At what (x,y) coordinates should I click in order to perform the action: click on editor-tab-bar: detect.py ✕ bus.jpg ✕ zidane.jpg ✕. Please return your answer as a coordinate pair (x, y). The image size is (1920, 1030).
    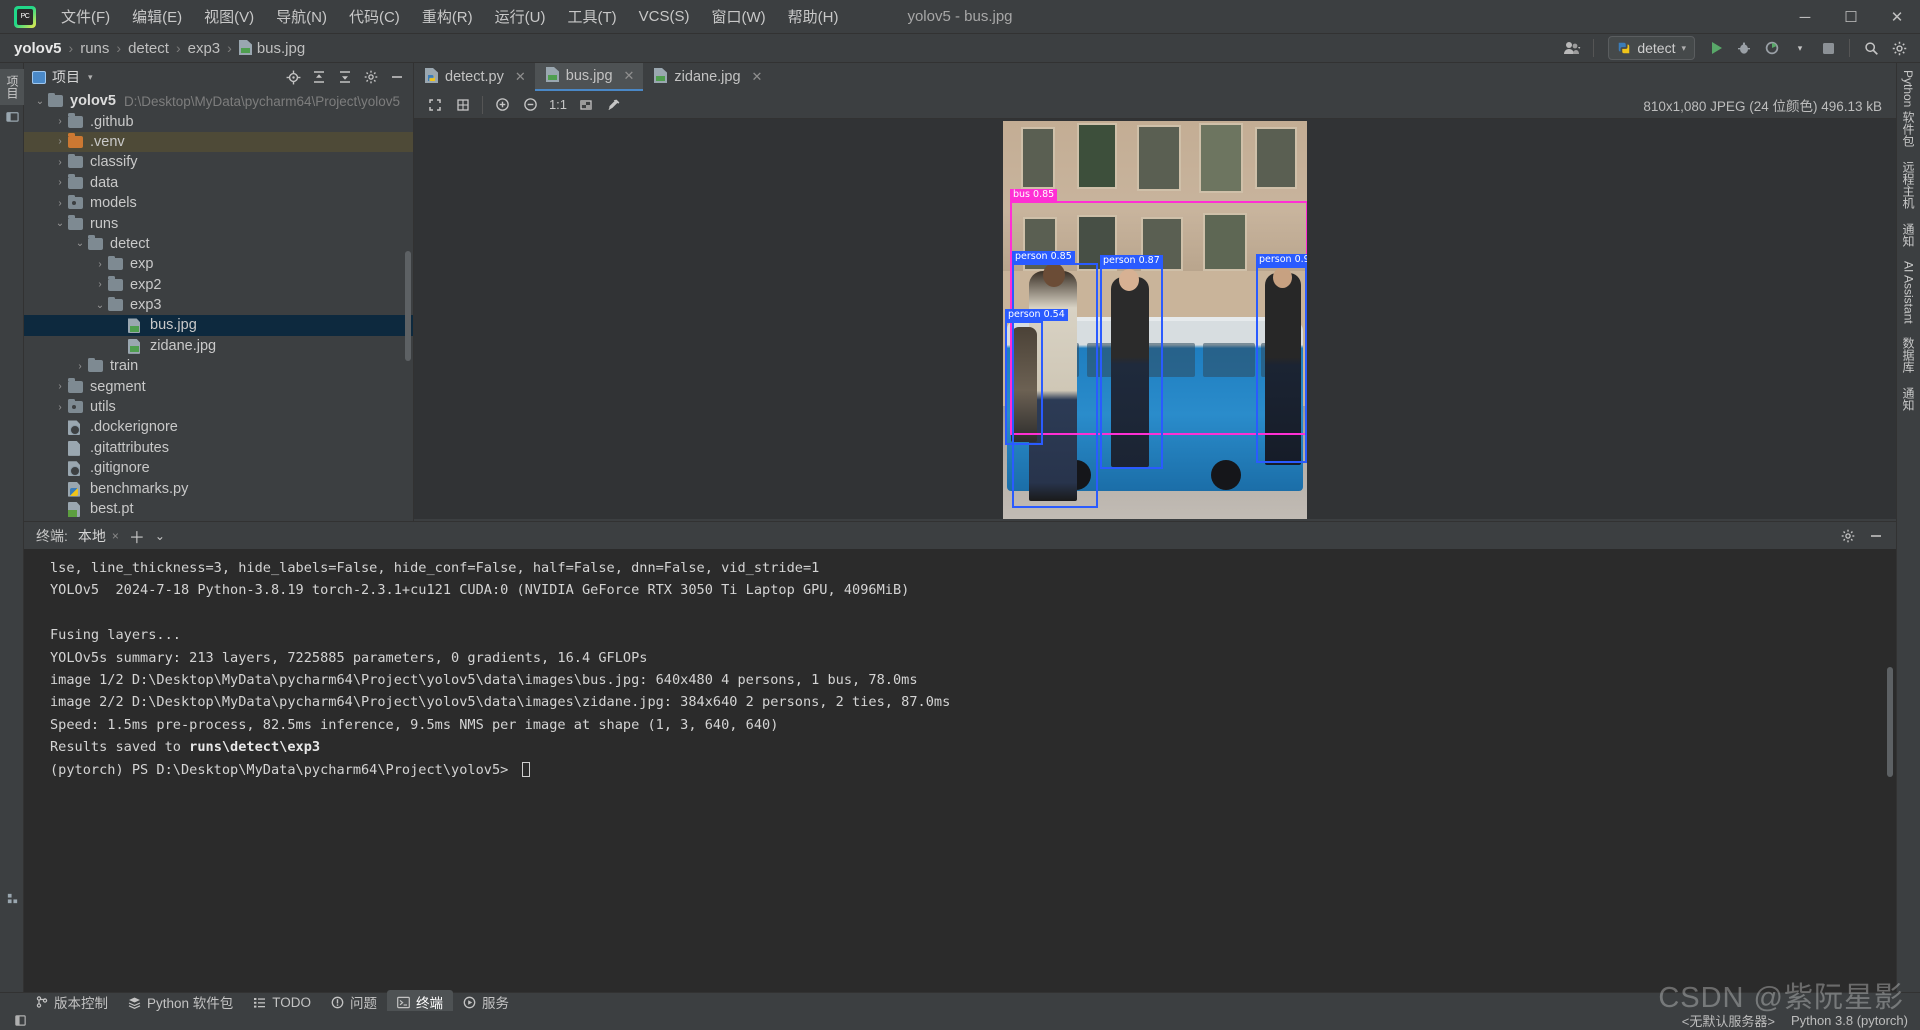
    Looking at the image, I should click on (1155, 77).